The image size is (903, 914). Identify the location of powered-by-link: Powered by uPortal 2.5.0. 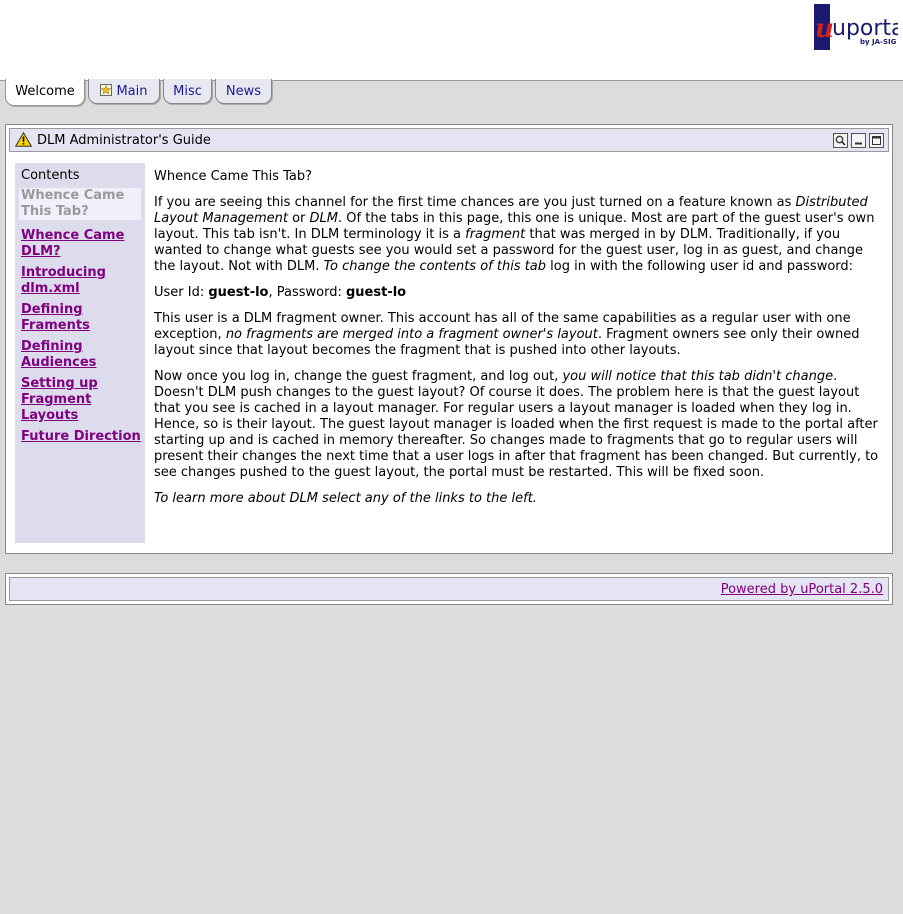
(802, 590).